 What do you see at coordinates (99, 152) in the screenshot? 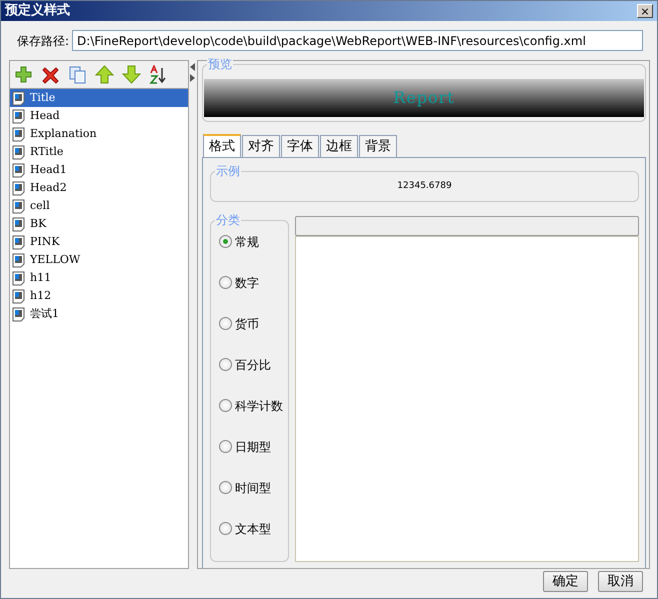
I see `style-list-item: RTitle` at bounding box center [99, 152].